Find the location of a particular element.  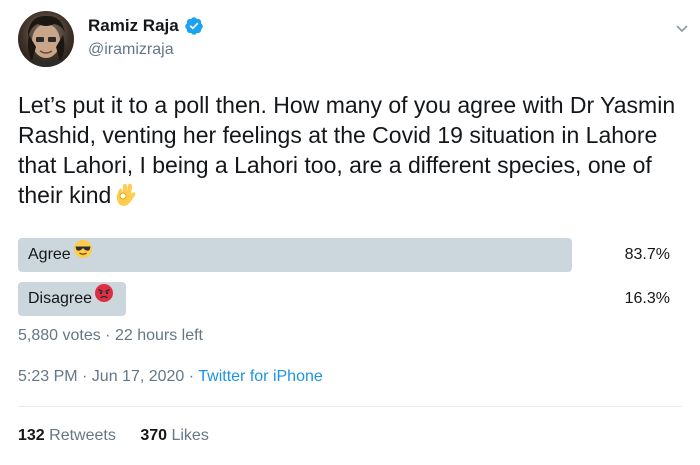

retweets-count: 132 is located at coordinates (31, 435).